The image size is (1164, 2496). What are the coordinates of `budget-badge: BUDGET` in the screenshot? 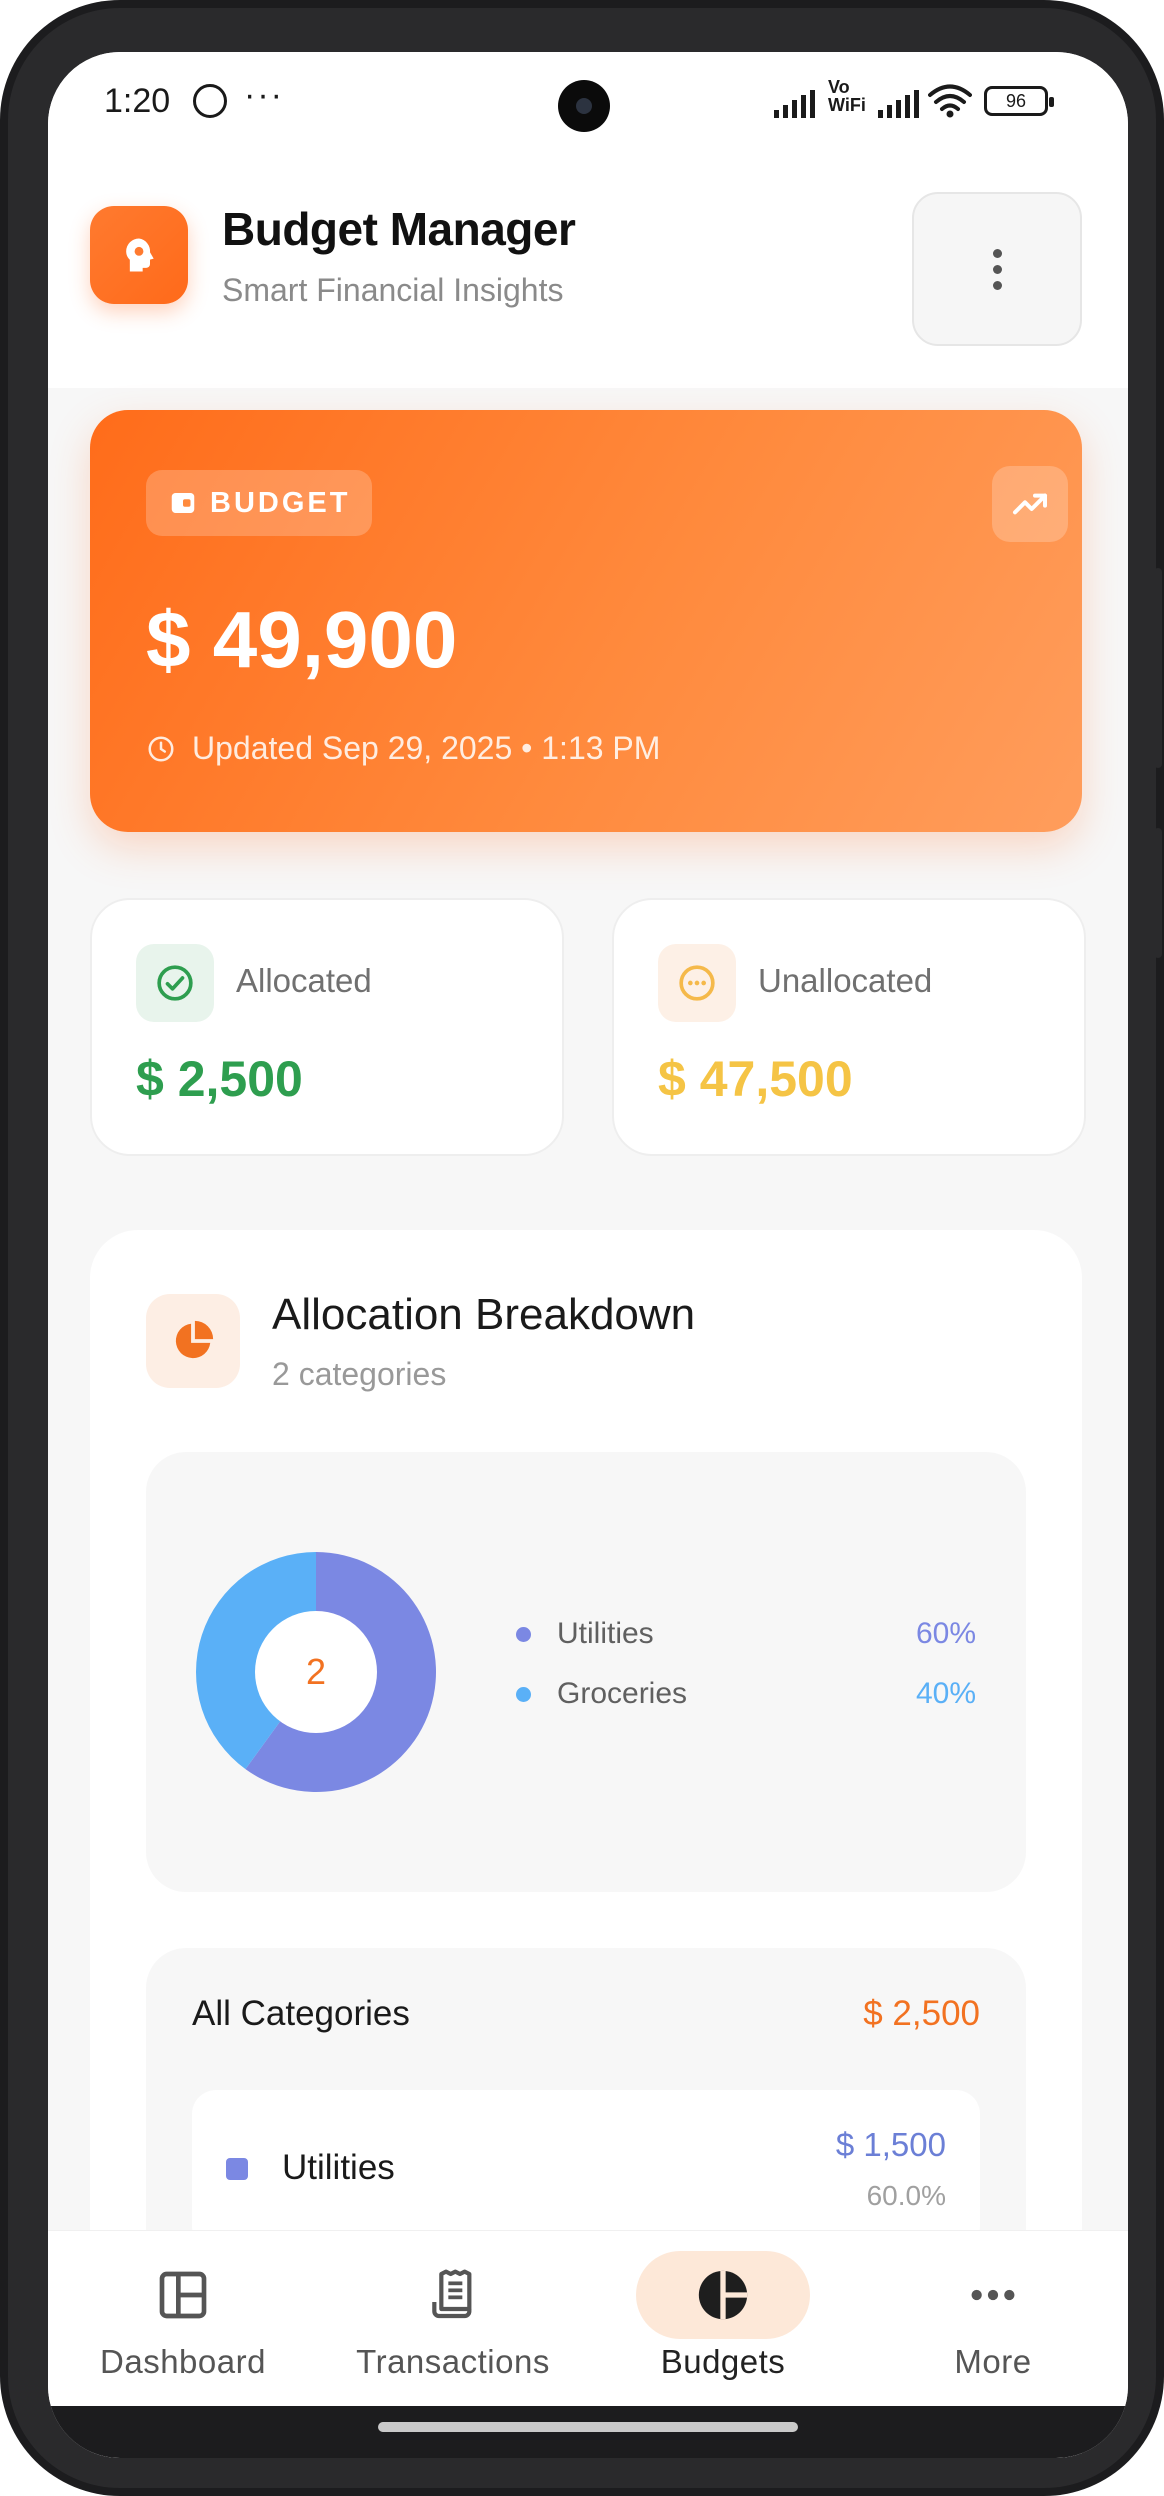 It's located at (259, 503).